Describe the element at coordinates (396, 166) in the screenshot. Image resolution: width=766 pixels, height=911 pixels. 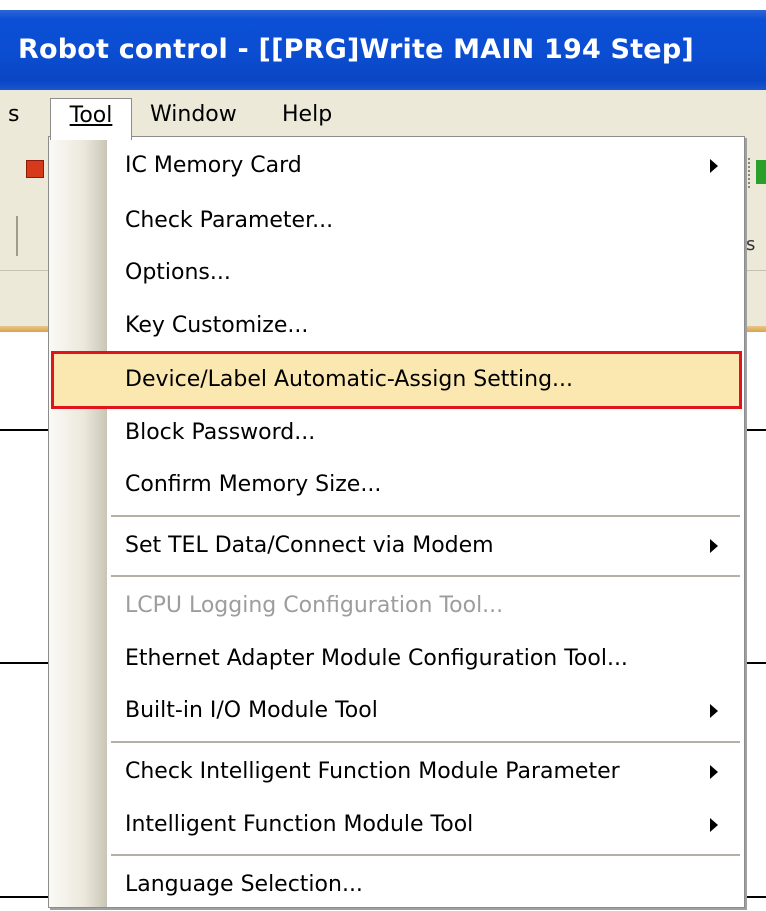
I see `menu-item-ic-memory-card: IC Memory Card` at that location.